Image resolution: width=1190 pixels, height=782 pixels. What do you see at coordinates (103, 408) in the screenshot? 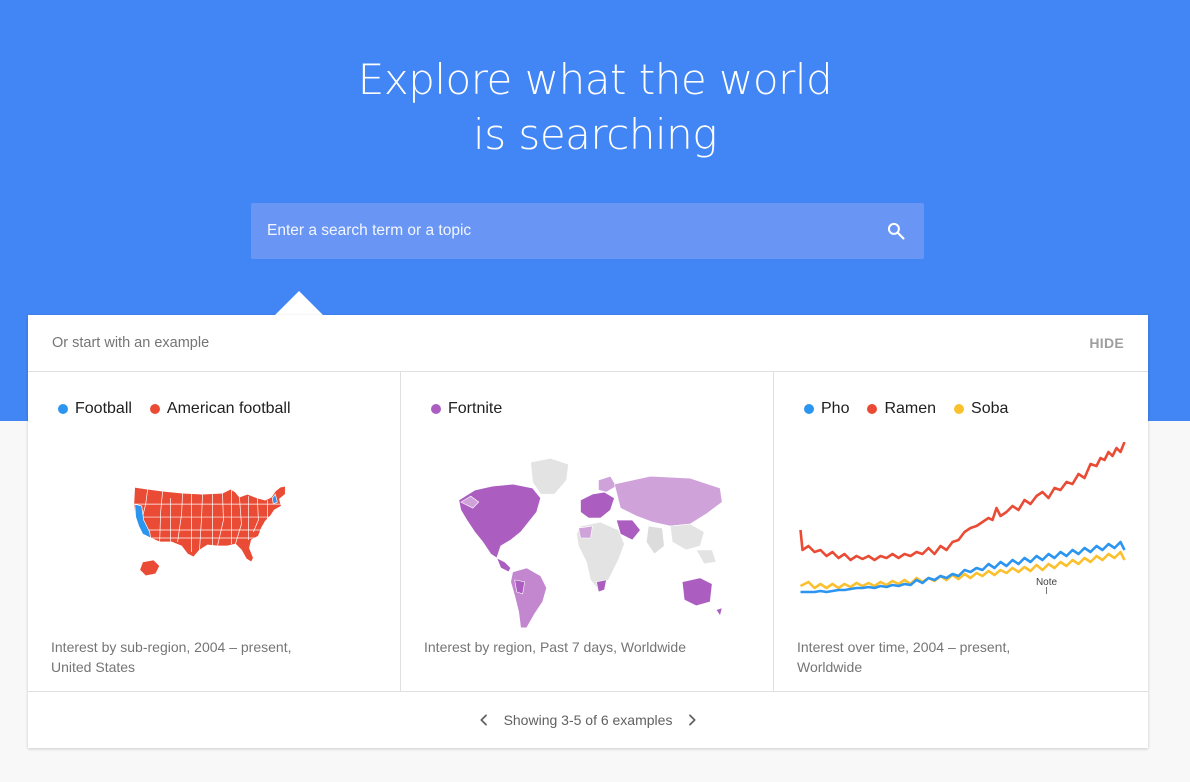
I see `legend-label: Football` at bounding box center [103, 408].